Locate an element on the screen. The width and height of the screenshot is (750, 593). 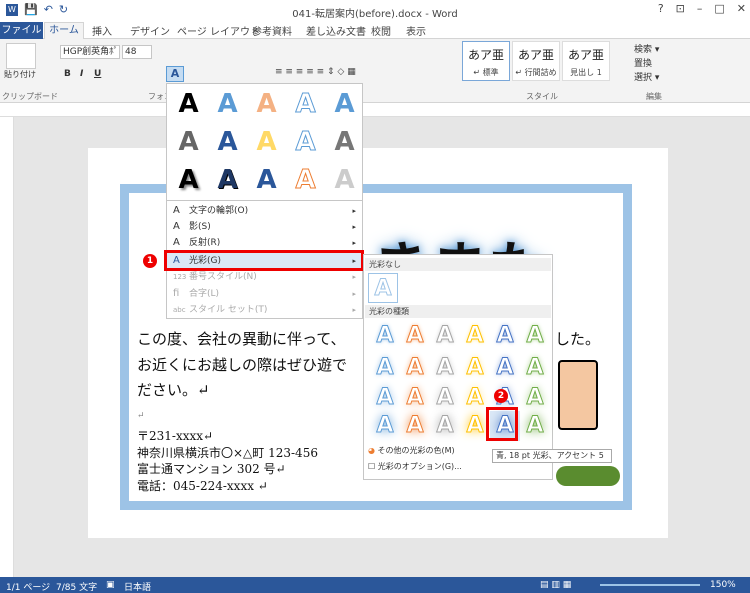
glow-gray-5pt: A is located at coordinates (445, 336).